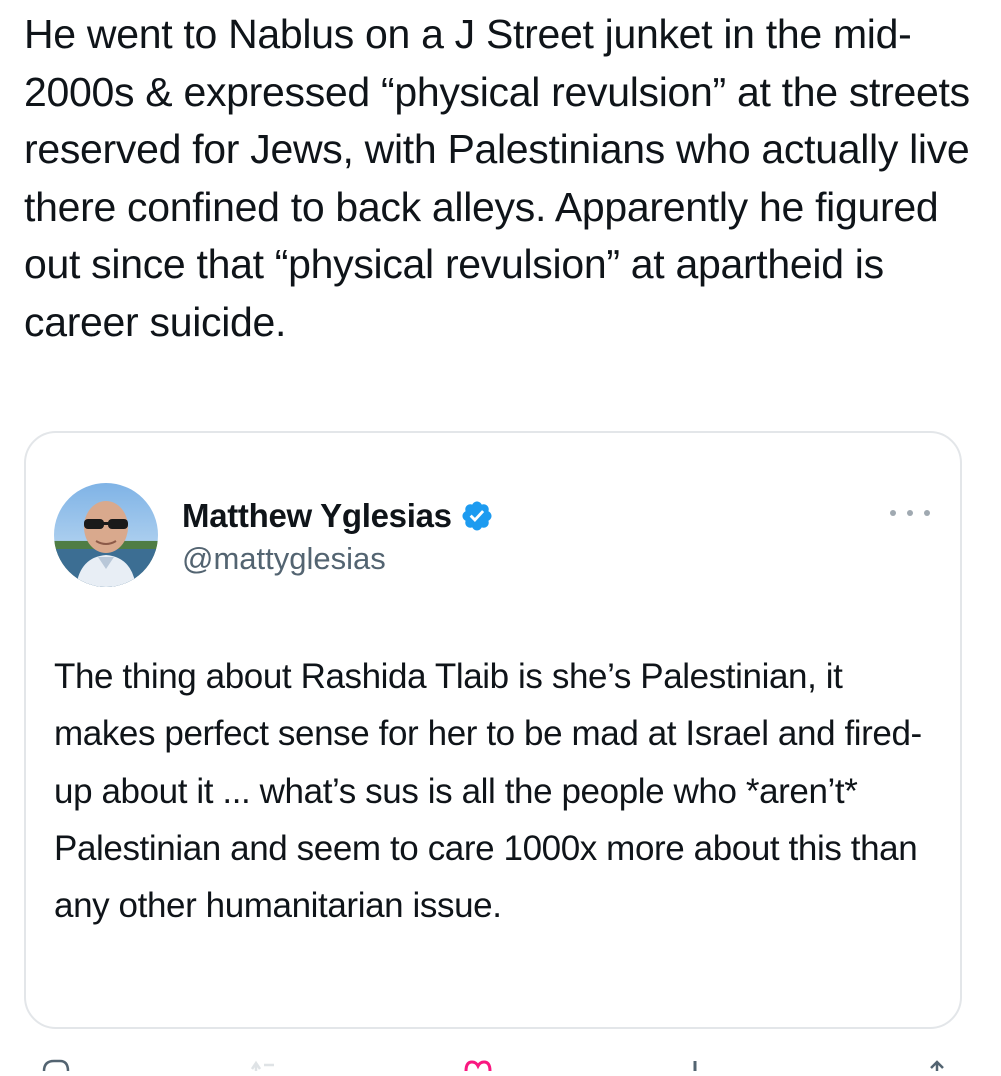 The width and height of the screenshot is (1001, 1076). I want to click on avatar, so click(106, 535).